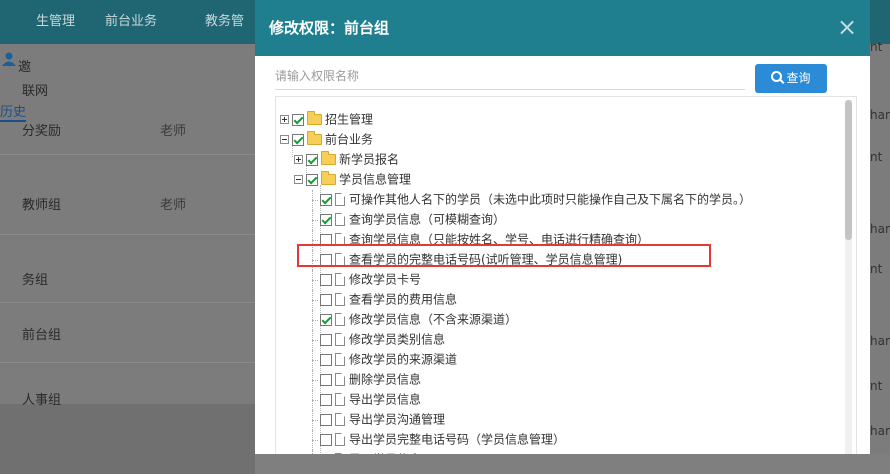  What do you see at coordinates (403, 299) in the screenshot?
I see `tree-node-label: 查看学员的费用信息` at bounding box center [403, 299].